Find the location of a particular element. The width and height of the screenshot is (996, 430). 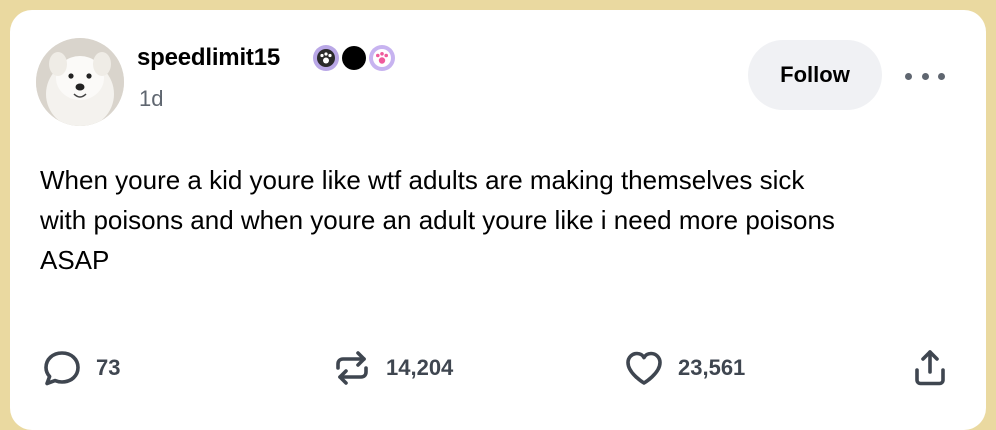

like-count: 23,561 is located at coordinates (712, 367).